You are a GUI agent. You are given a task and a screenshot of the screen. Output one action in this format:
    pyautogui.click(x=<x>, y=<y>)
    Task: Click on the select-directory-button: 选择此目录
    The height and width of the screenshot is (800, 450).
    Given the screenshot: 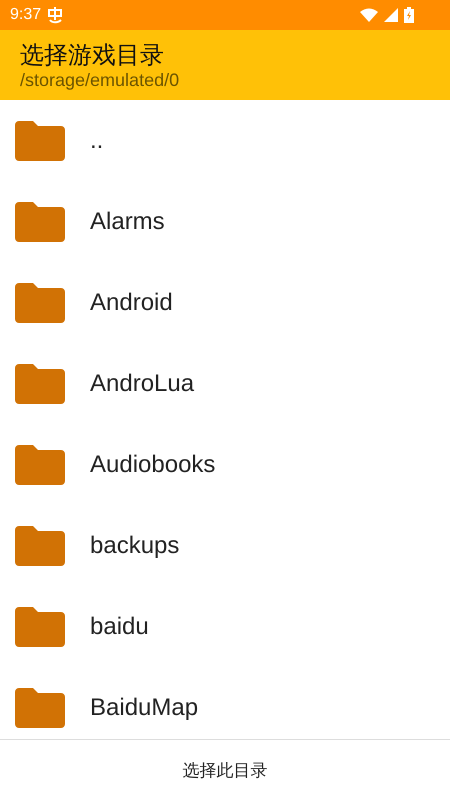 What is the action you would take?
    pyautogui.click(x=225, y=770)
    